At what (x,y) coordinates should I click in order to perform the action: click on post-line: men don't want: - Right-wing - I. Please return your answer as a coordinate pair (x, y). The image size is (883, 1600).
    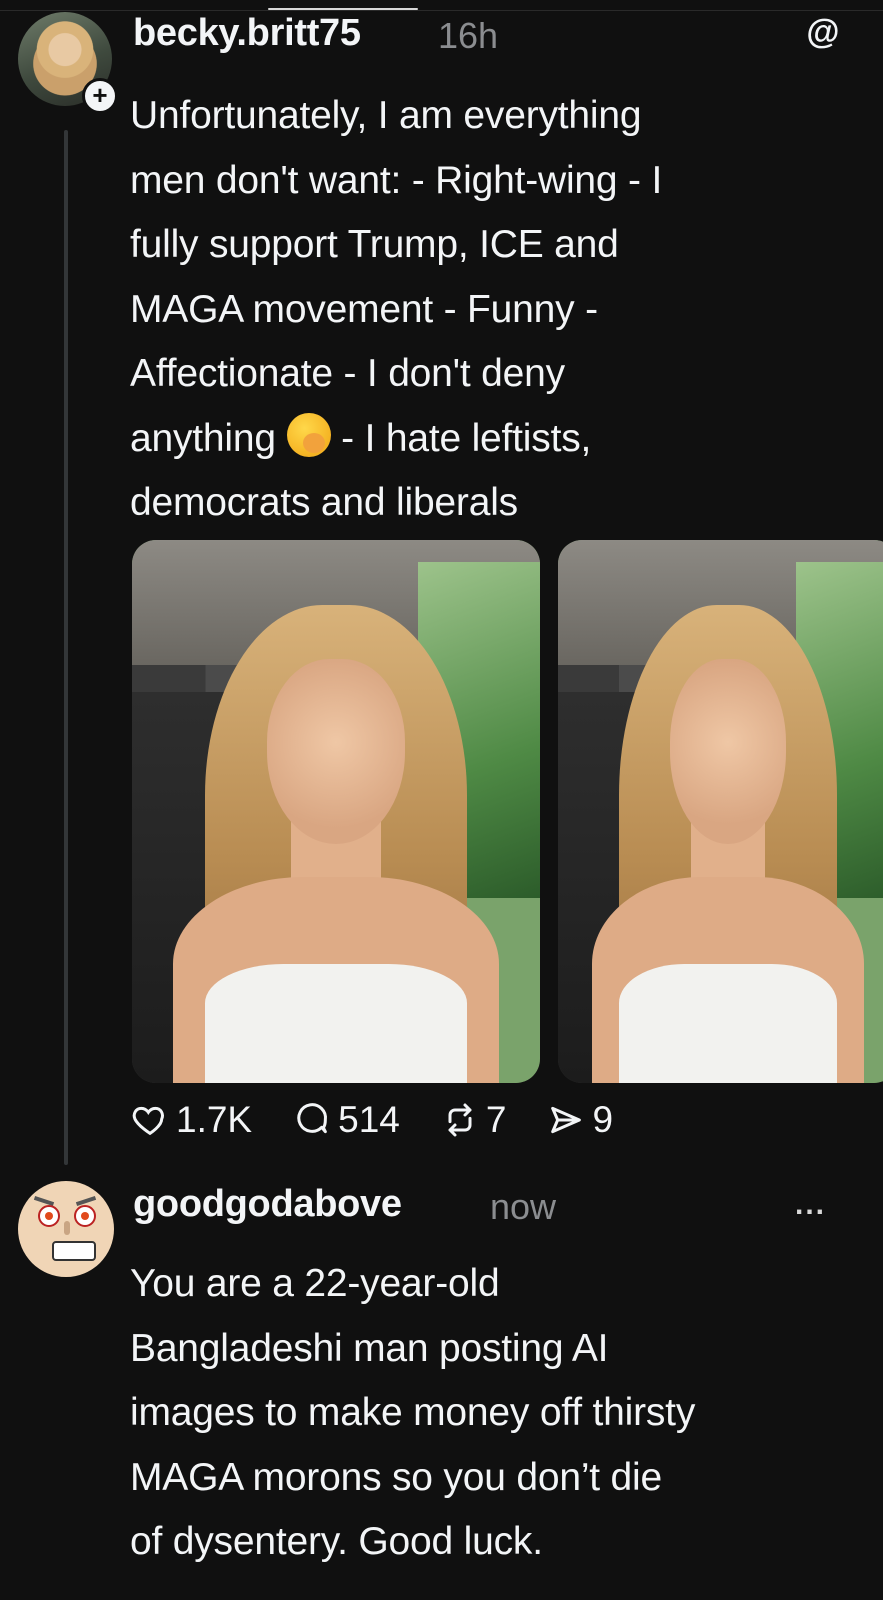
    Looking at the image, I should click on (396, 180).